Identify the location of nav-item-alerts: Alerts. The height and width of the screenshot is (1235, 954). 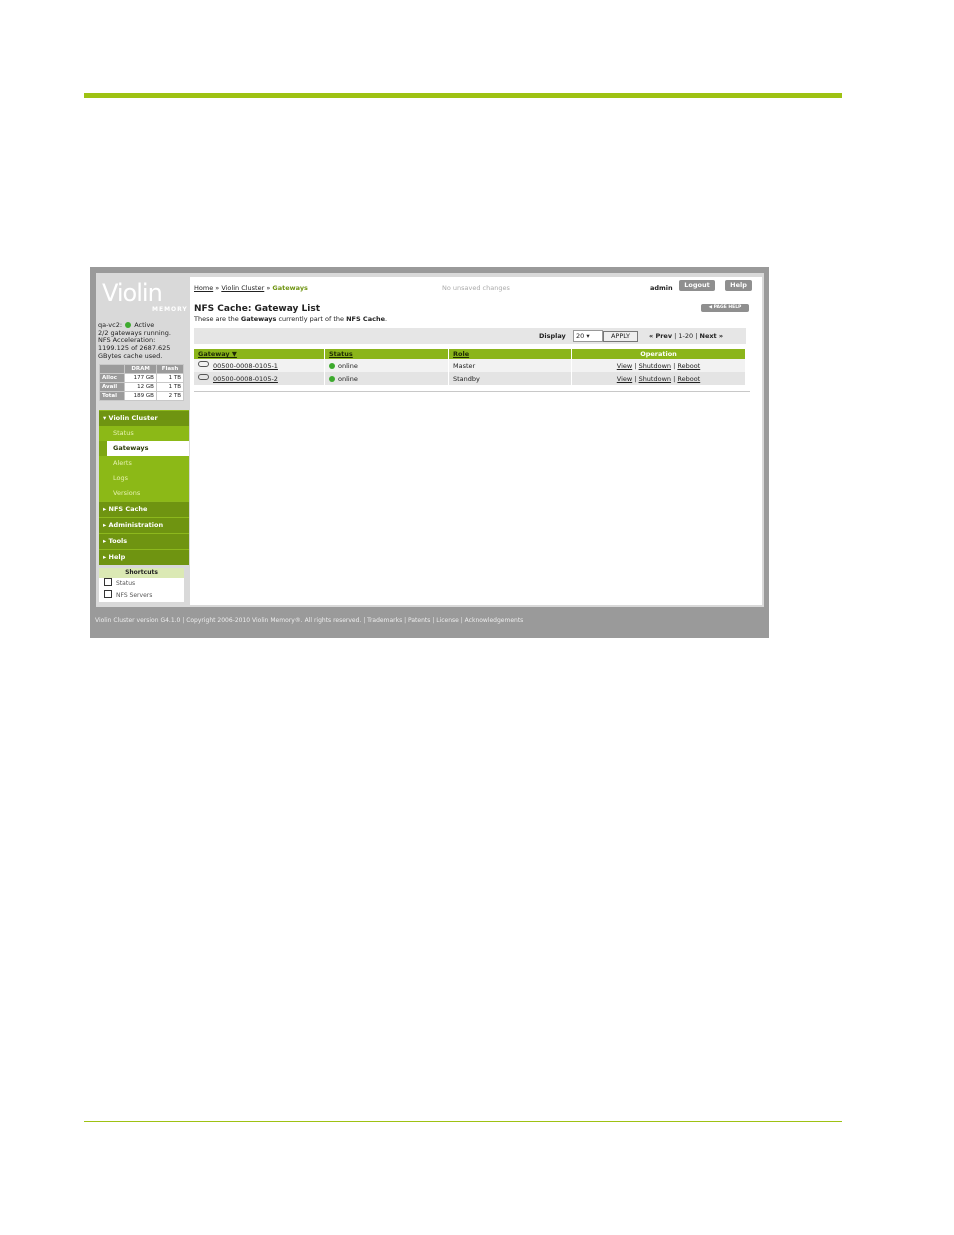
(144, 463).